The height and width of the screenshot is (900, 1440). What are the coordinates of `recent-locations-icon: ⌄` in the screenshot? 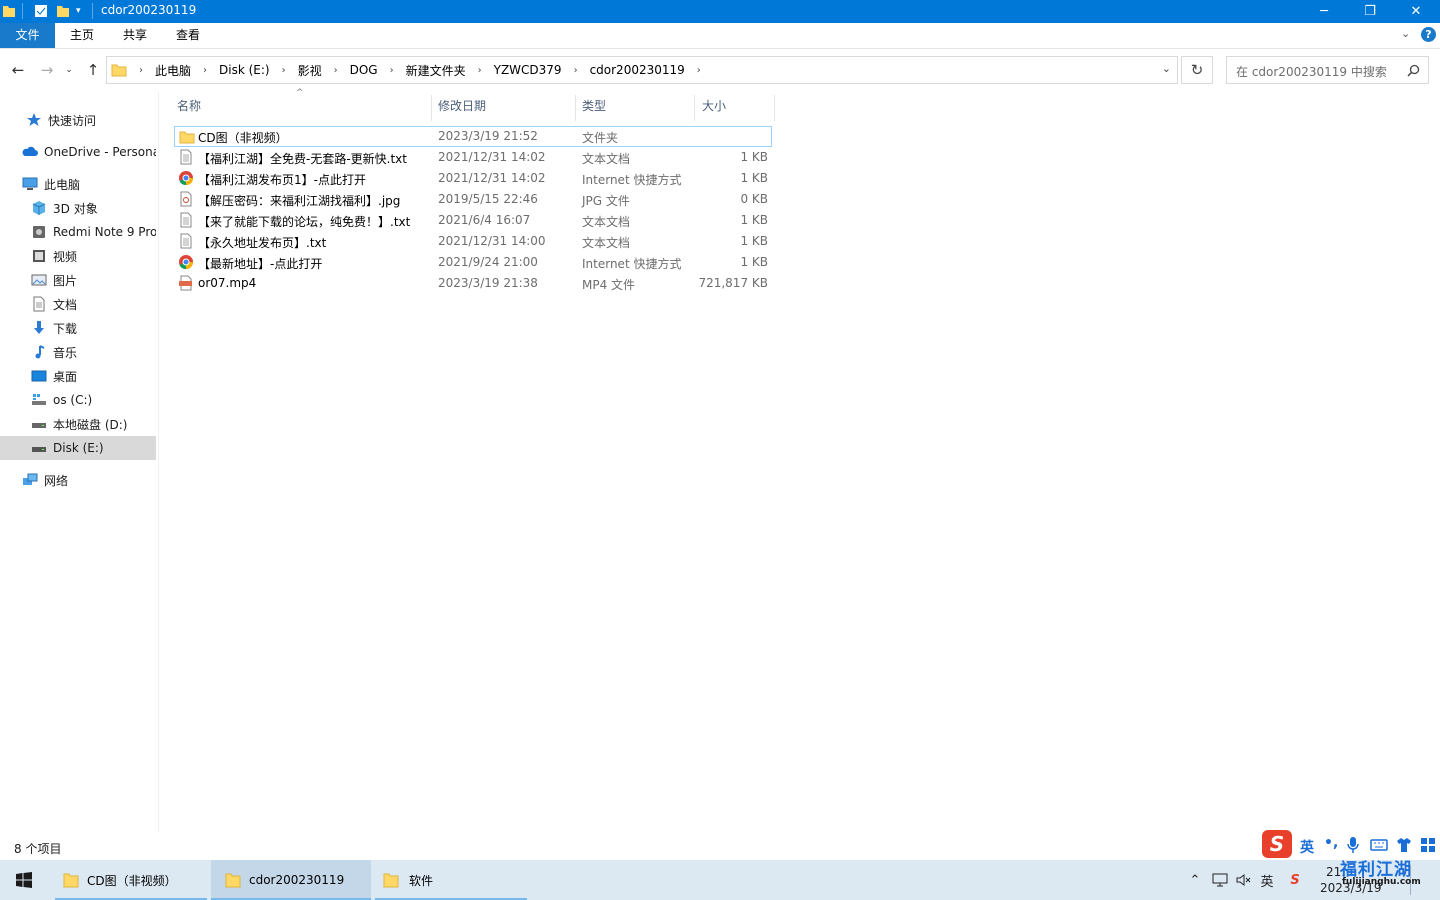 It's located at (69, 70).